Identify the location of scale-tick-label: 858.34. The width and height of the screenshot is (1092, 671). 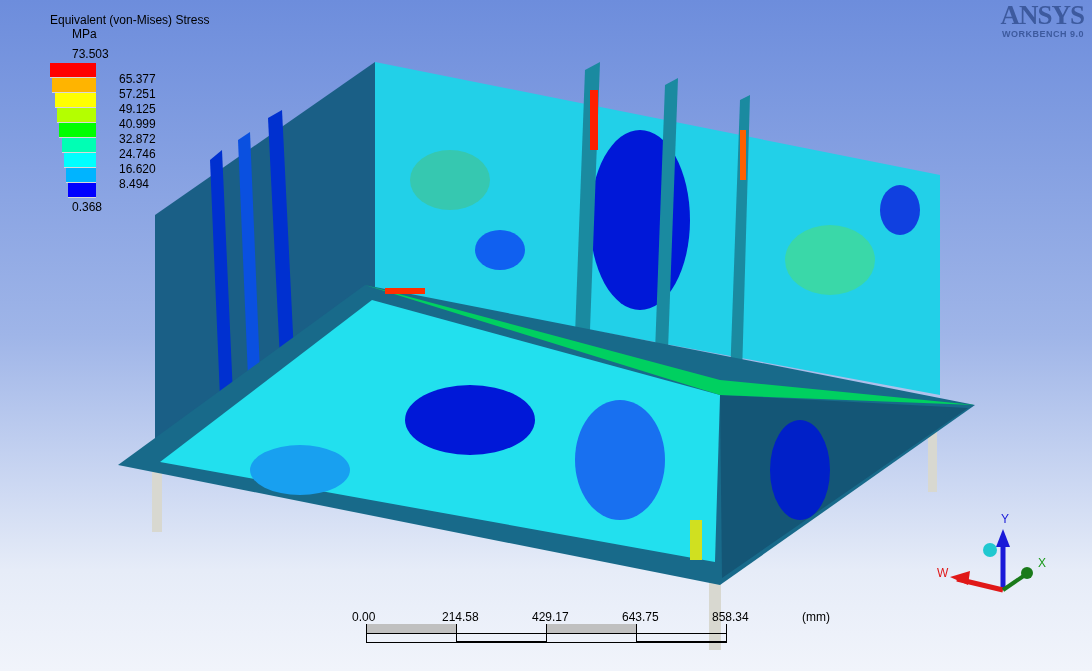
(731, 617).